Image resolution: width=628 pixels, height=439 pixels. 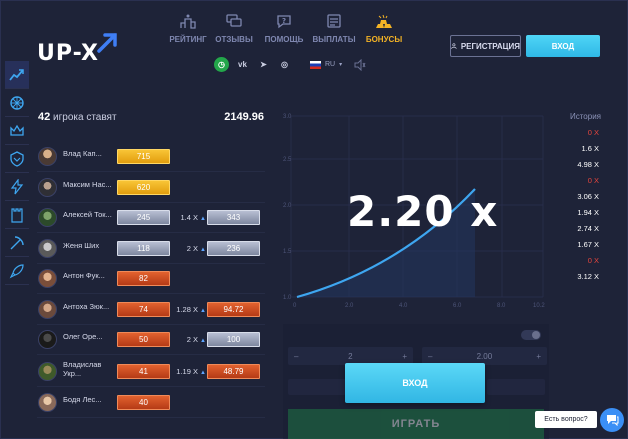 I want to click on bet-amount-value: 2, so click(x=350, y=356).